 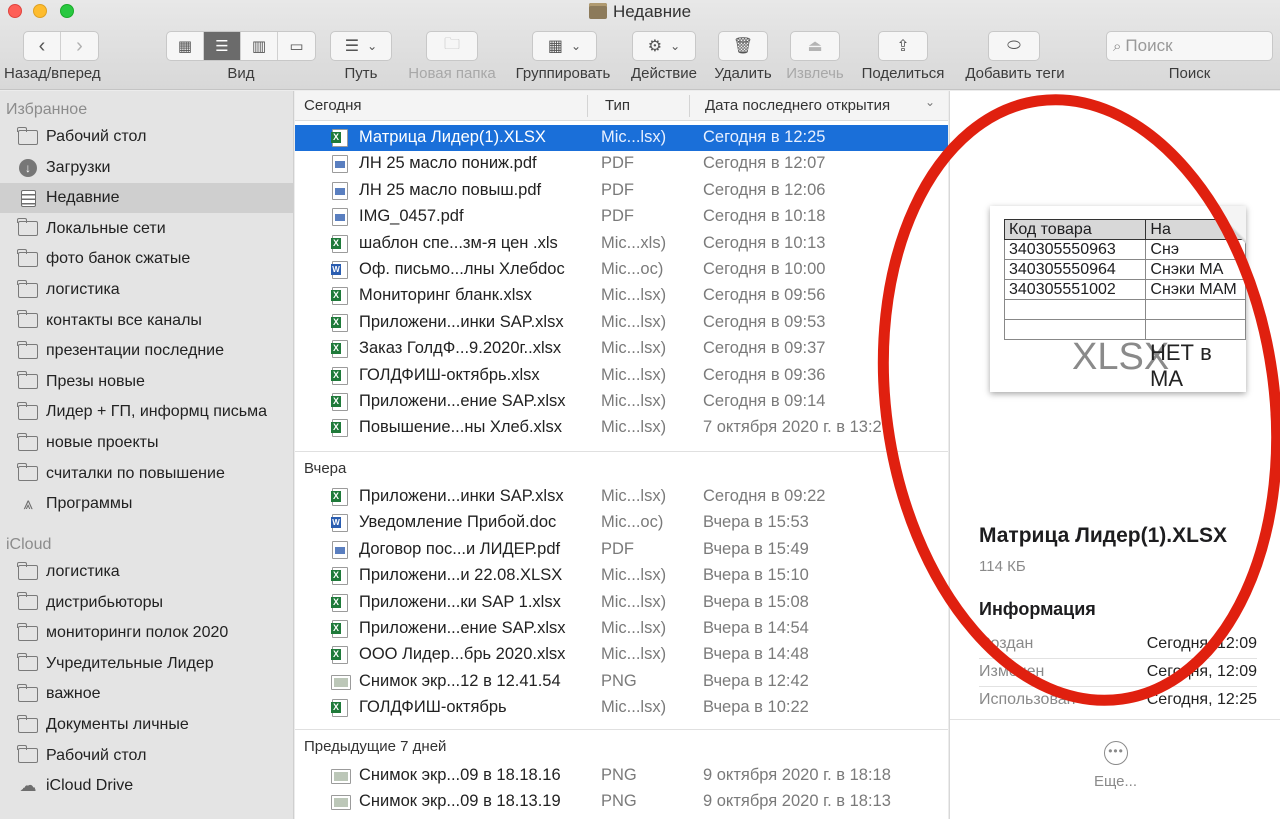 I want to click on file-row: ЛН 25 масло повыш.pdf PDF Сегодня в 12:06, so click(x=621, y=191).